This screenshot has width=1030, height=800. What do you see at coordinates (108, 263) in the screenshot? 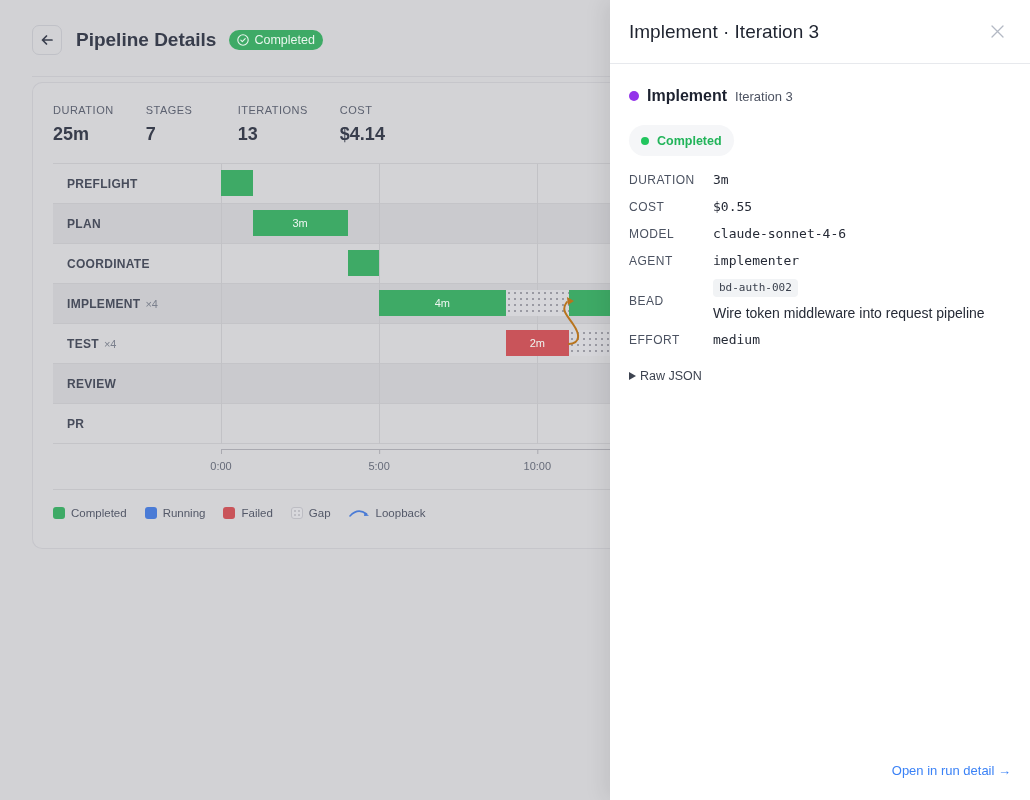
I see `stage-label: COORDINATE` at bounding box center [108, 263].